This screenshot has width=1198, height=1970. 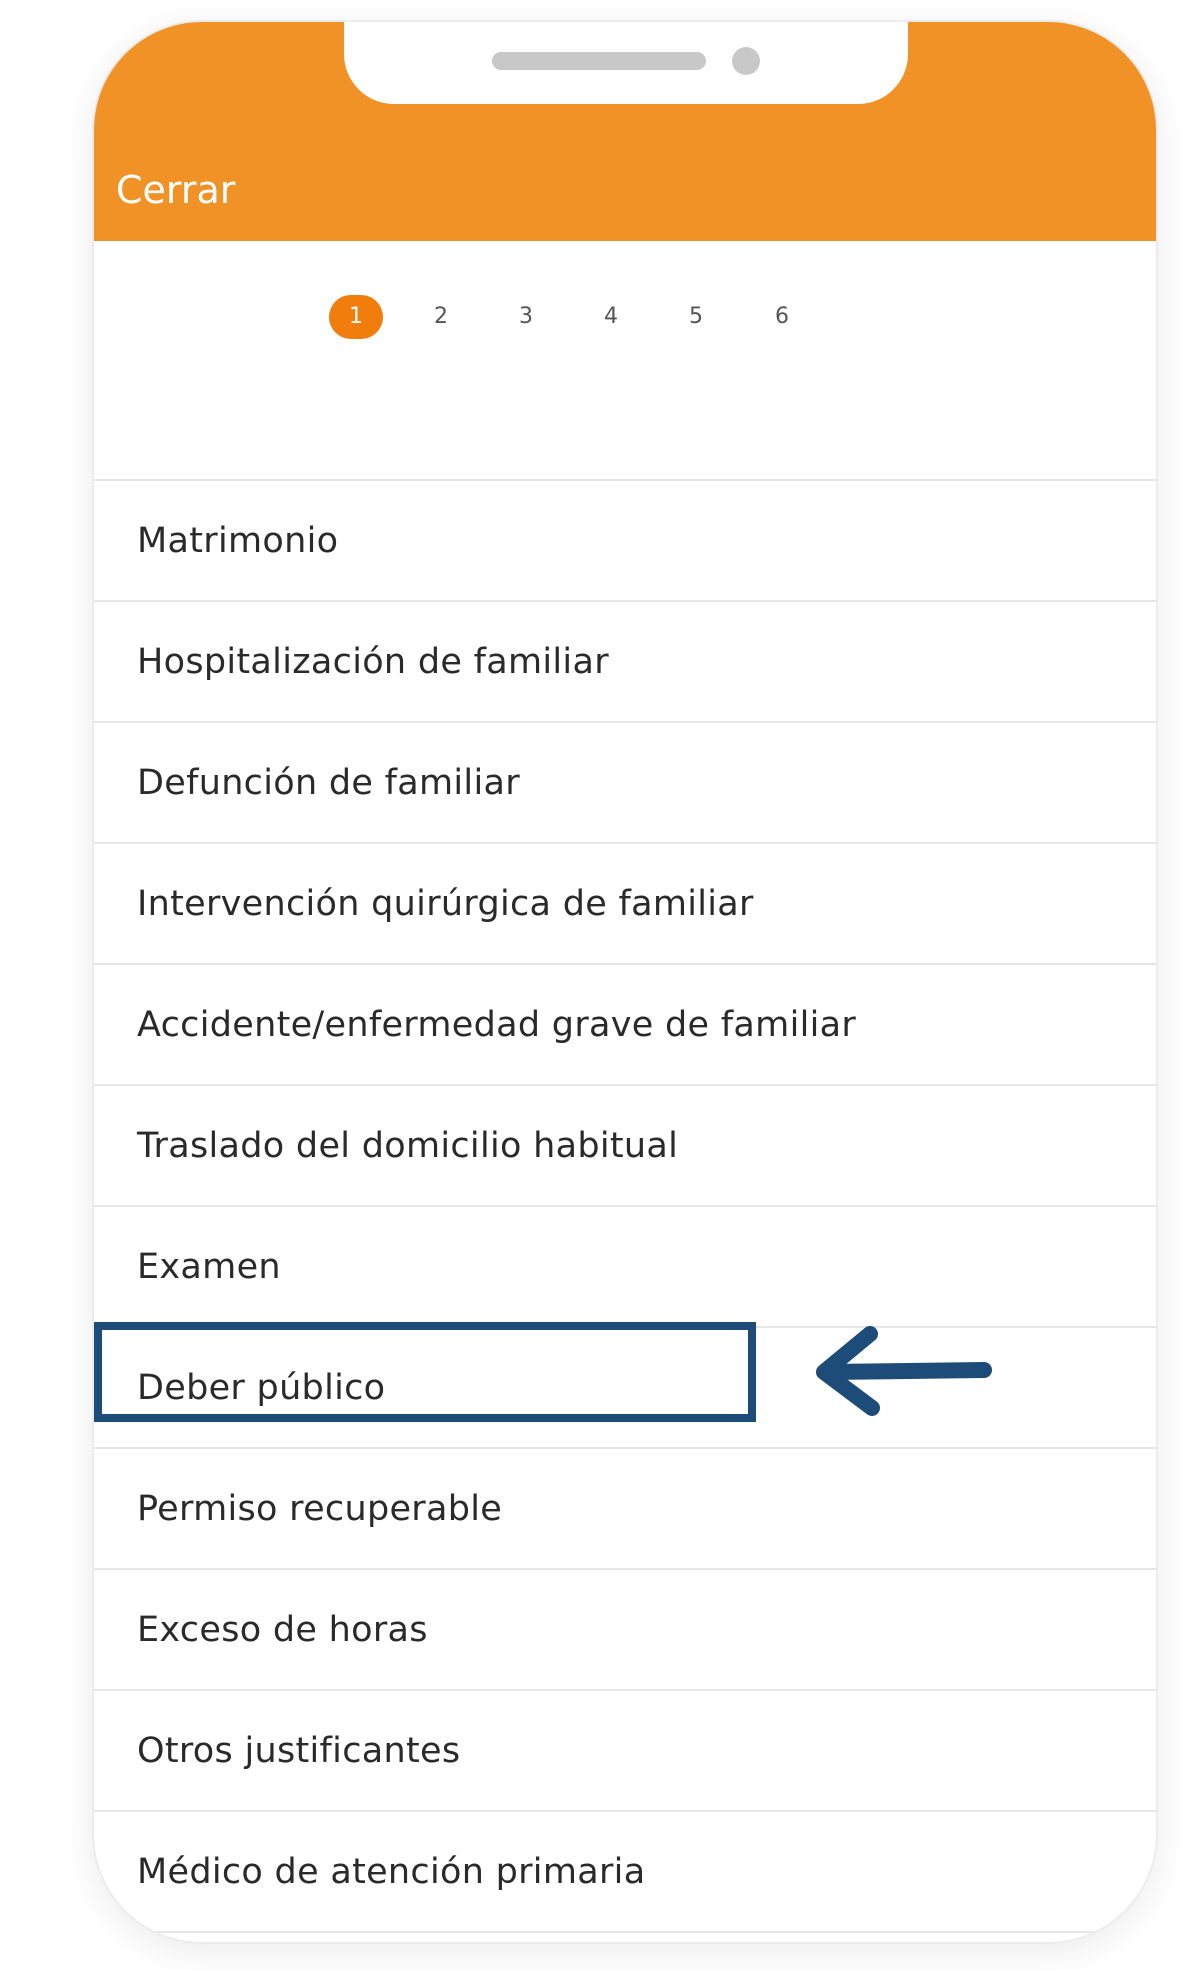 What do you see at coordinates (425, 1372) in the screenshot?
I see `highlight-box` at bounding box center [425, 1372].